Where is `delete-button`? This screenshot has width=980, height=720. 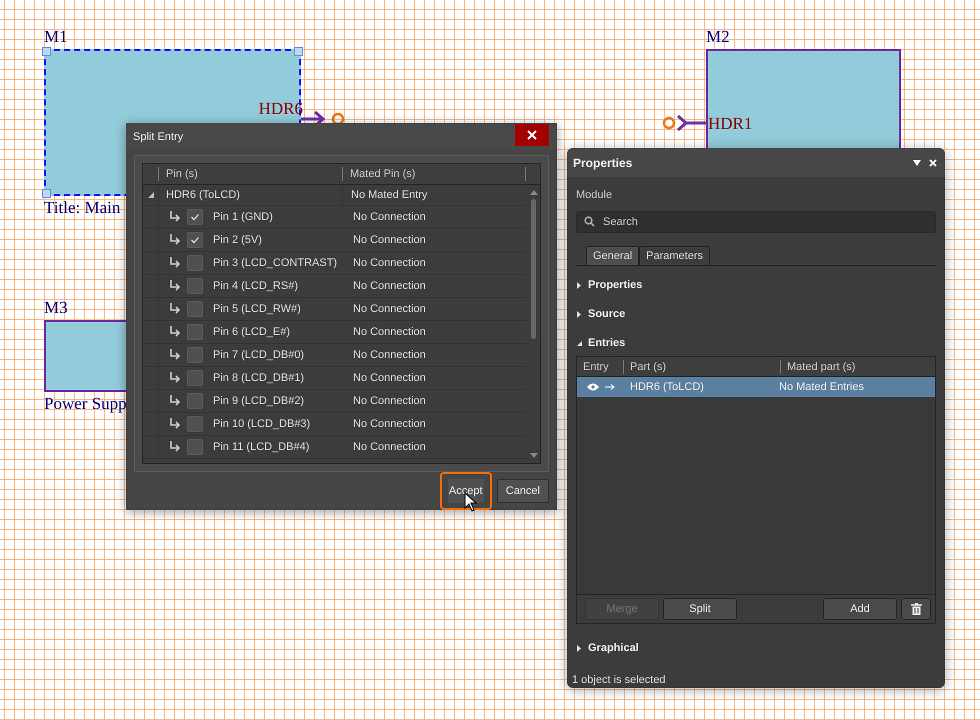 delete-button is located at coordinates (916, 609).